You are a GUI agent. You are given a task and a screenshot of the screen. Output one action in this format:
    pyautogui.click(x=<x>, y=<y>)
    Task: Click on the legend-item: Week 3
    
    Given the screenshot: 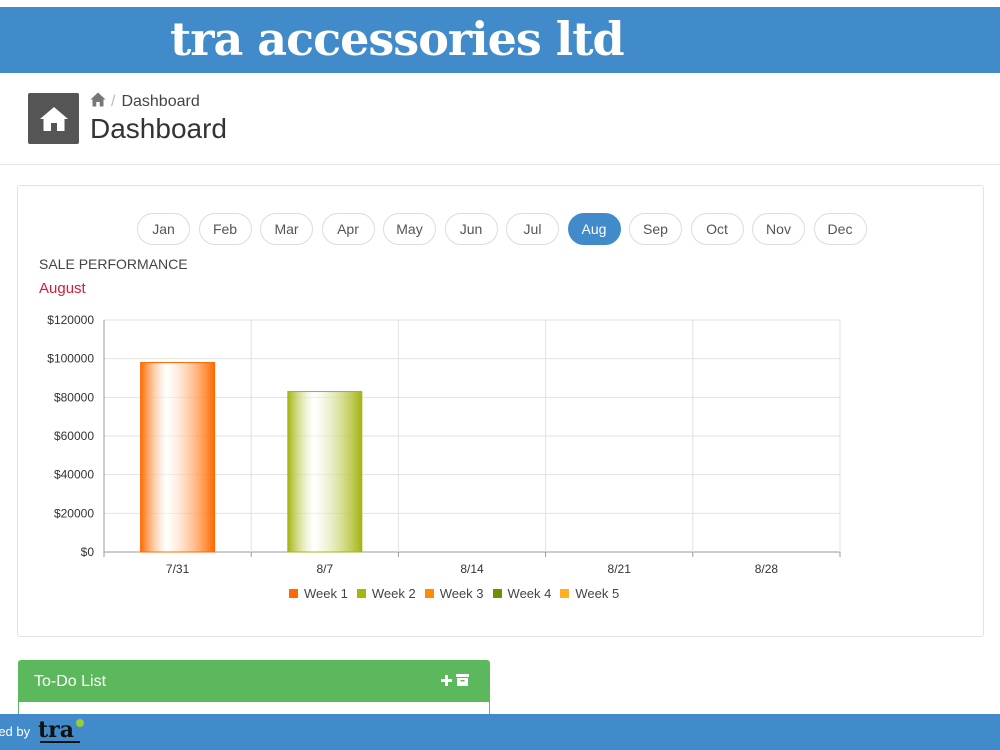 What is the action you would take?
    pyautogui.click(x=454, y=593)
    